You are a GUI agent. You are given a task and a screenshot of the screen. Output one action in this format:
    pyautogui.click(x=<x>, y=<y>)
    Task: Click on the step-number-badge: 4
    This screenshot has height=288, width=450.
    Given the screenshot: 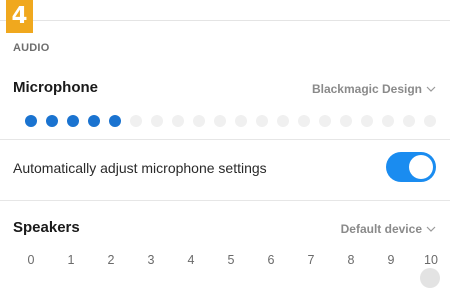 What is the action you would take?
    pyautogui.click(x=19, y=16)
    